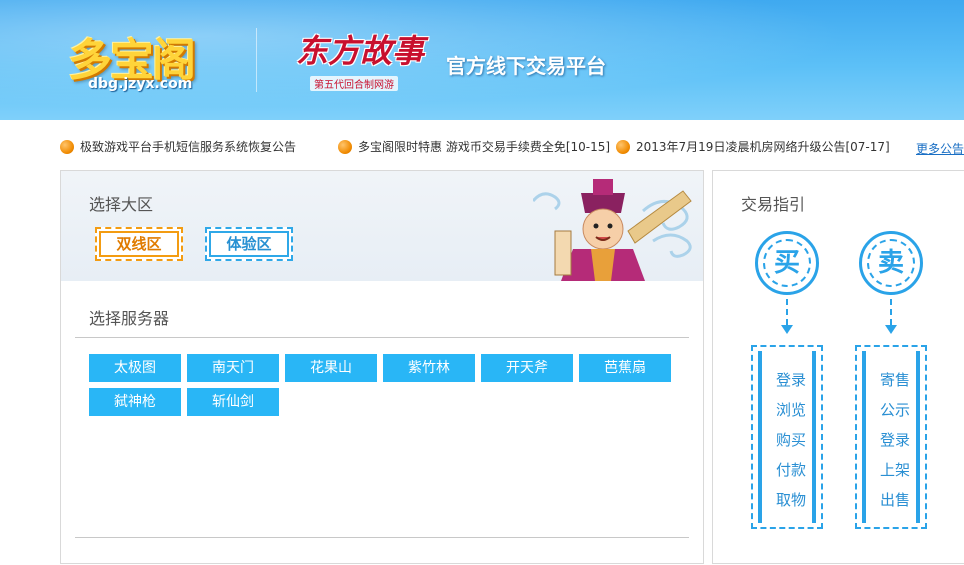 This screenshot has width=964, height=565. I want to click on region-label: 选择大区, so click(121, 204).